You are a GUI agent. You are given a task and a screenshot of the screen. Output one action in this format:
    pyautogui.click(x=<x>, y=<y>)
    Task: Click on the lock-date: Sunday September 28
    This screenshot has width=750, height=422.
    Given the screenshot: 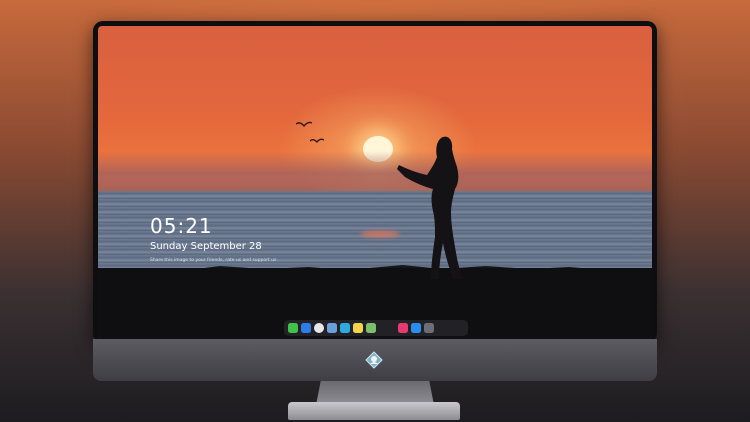 What is the action you would take?
    pyautogui.click(x=206, y=246)
    